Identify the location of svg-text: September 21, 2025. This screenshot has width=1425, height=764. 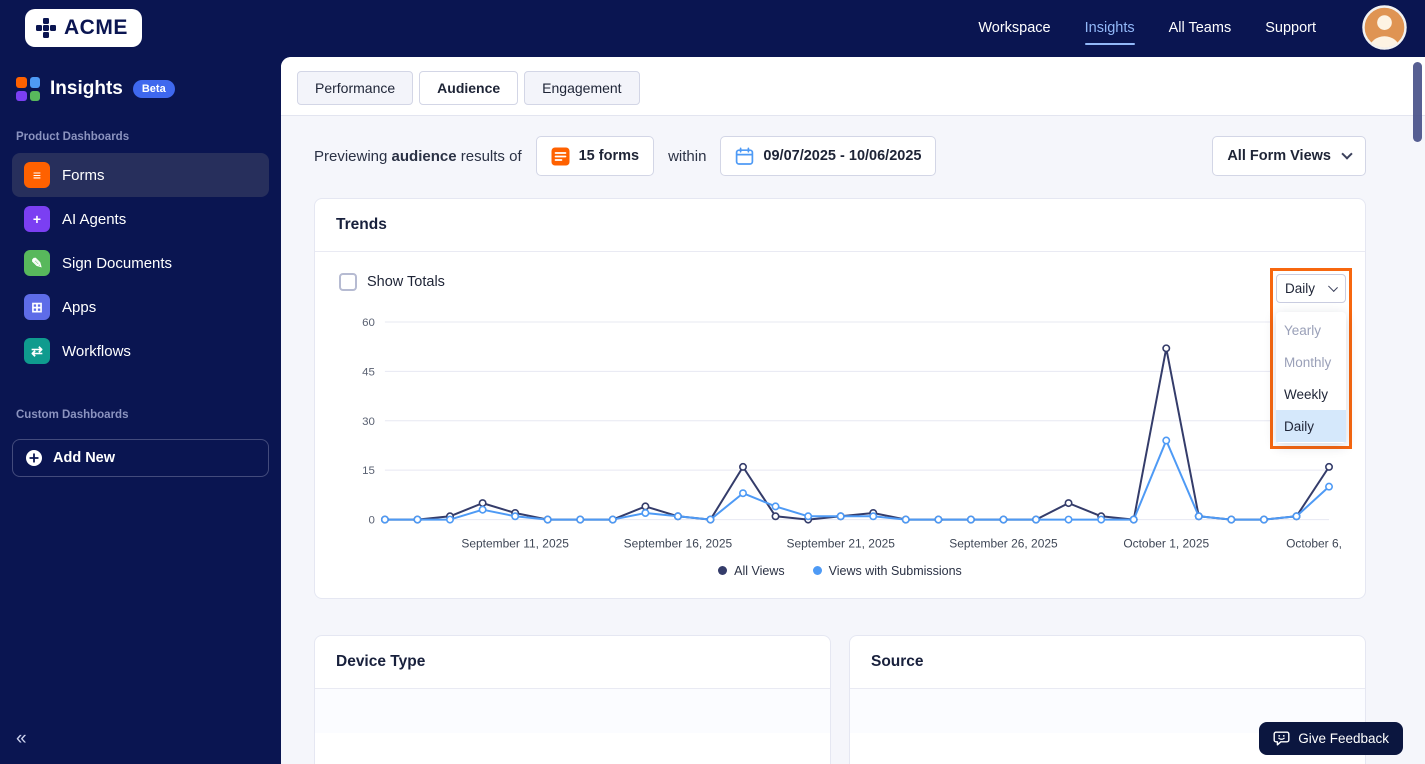
(840, 544).